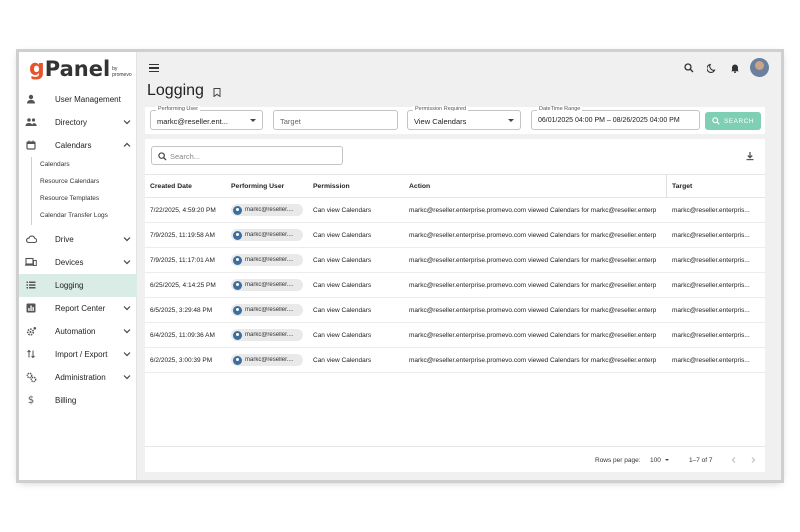  What do you see at coordinates (78, 182) in the screenshot?
I see `sidebar-subitem-resource-calendars: Resource Calendars` at bounding box center [78, 182].